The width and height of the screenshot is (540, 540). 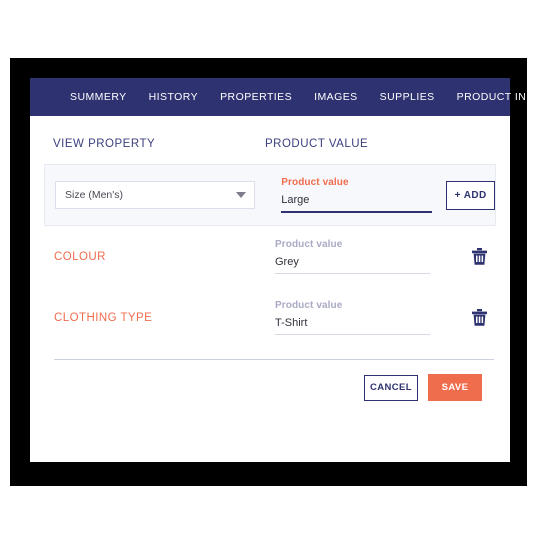 What do you see at coordinates (270, 380) in the screenshot?
I see `footer-actions: CANCEL SAVE` at bounding box center [270, 380].